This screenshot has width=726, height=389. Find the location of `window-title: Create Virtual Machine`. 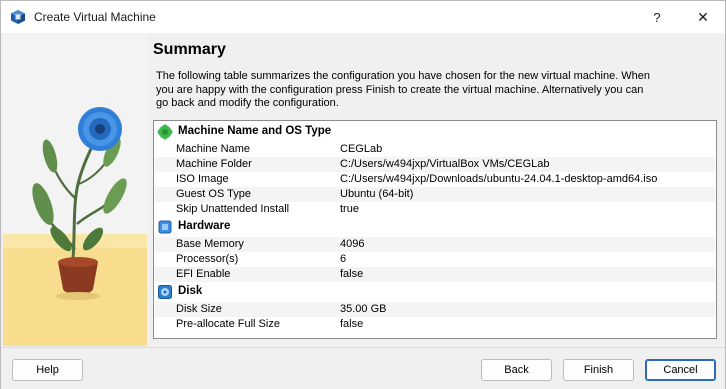

window-title: Create Virtual Machine is located at coordinates (95, 17).